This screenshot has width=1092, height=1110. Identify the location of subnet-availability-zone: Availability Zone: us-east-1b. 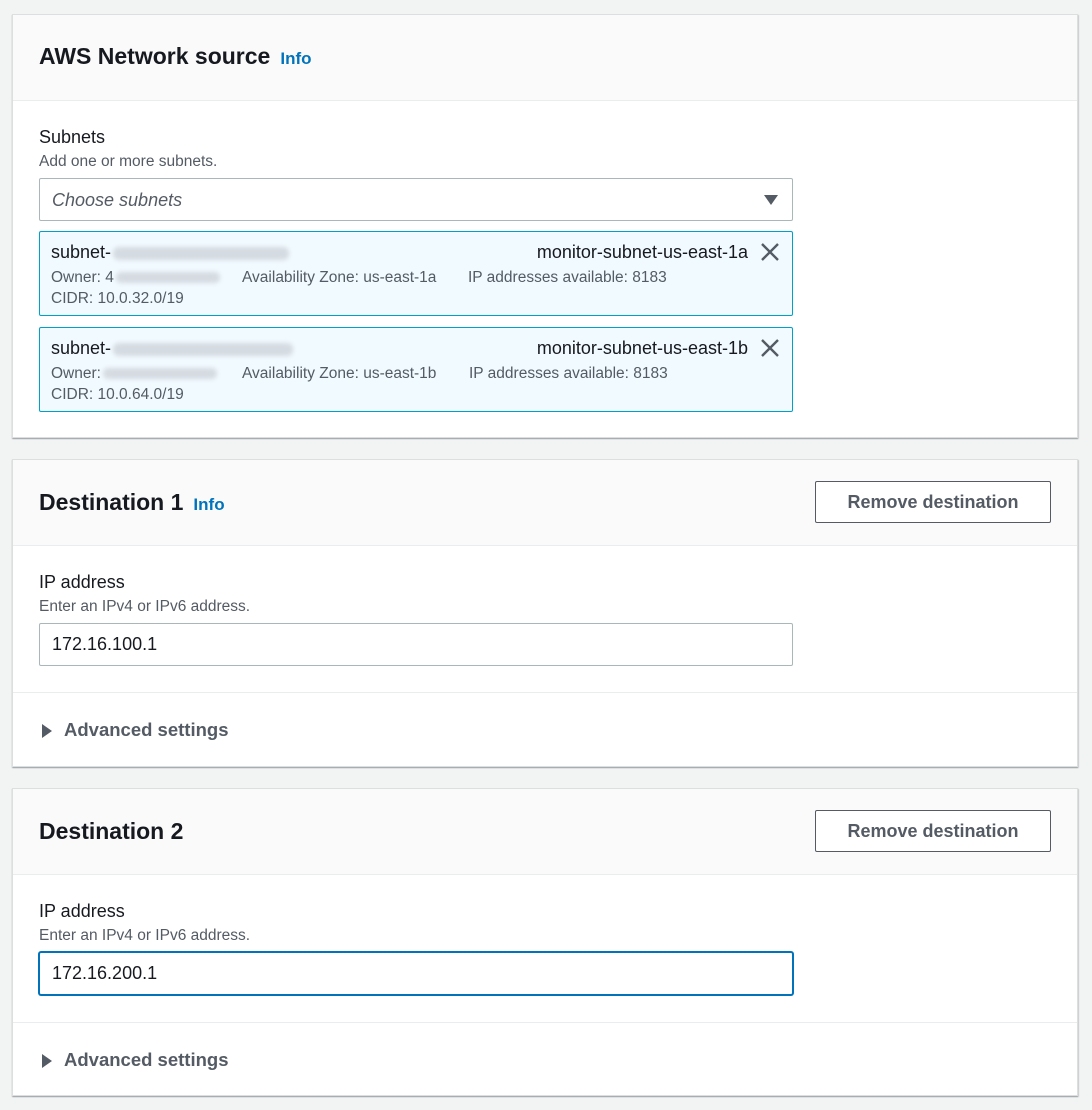
(339, 373).